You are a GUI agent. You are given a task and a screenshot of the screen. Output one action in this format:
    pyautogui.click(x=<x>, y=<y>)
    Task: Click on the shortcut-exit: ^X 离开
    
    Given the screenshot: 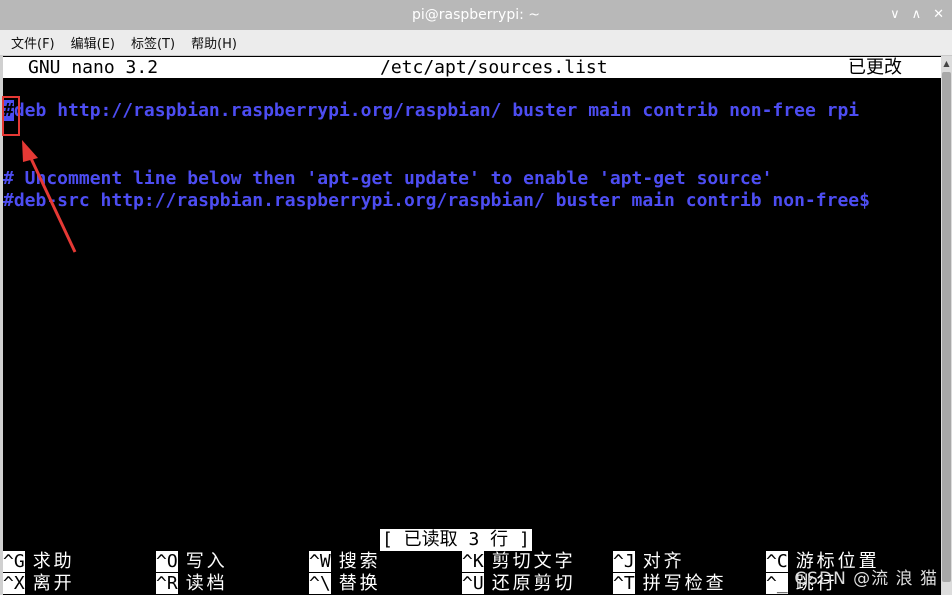 What is the action you would take?
    pyautogui.click(x=39, y=584)
    